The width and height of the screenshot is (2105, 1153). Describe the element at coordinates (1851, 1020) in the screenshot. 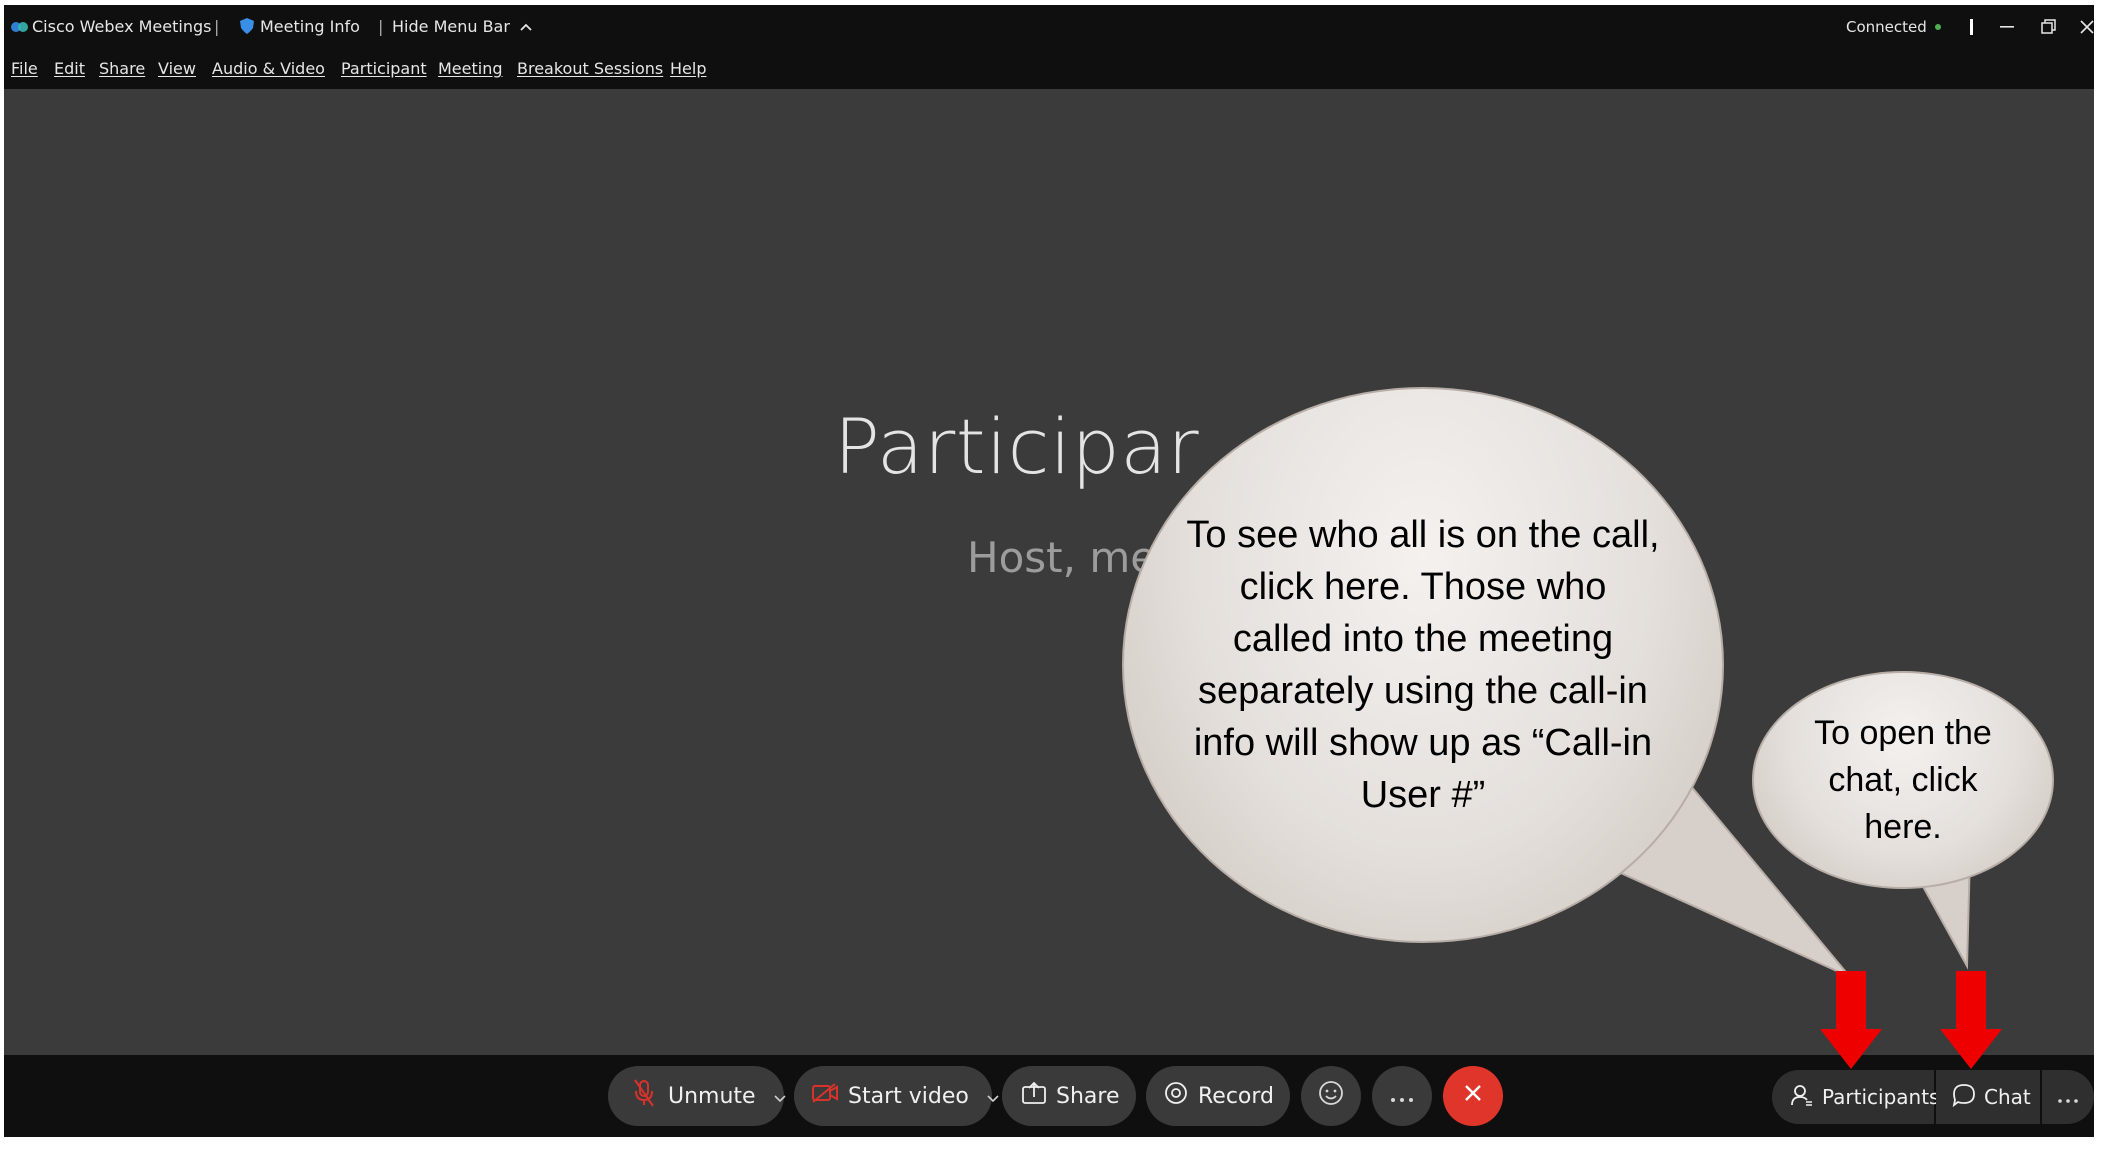

I see `participants-arrow-icon` at that location.